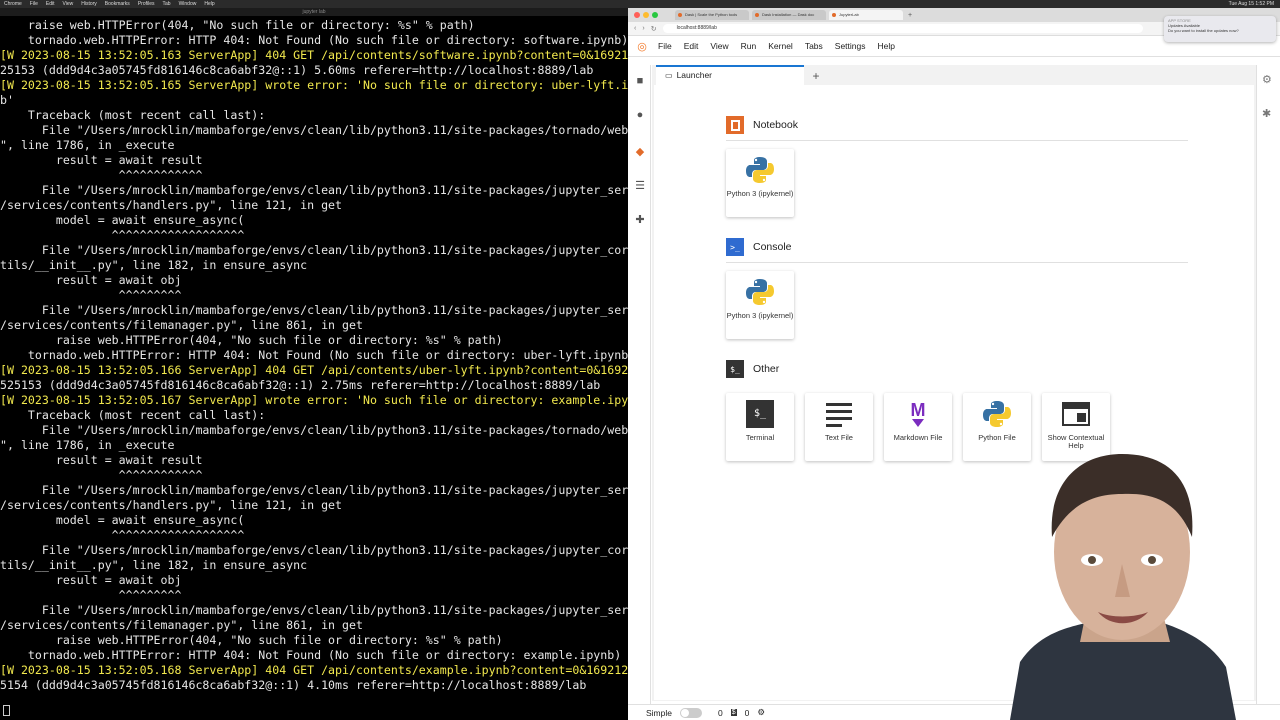  What do you see at coordinates (761, 712) in the screenshot?
I see `kernel-status-icon: ⚙` at bounding box center [761, 712].